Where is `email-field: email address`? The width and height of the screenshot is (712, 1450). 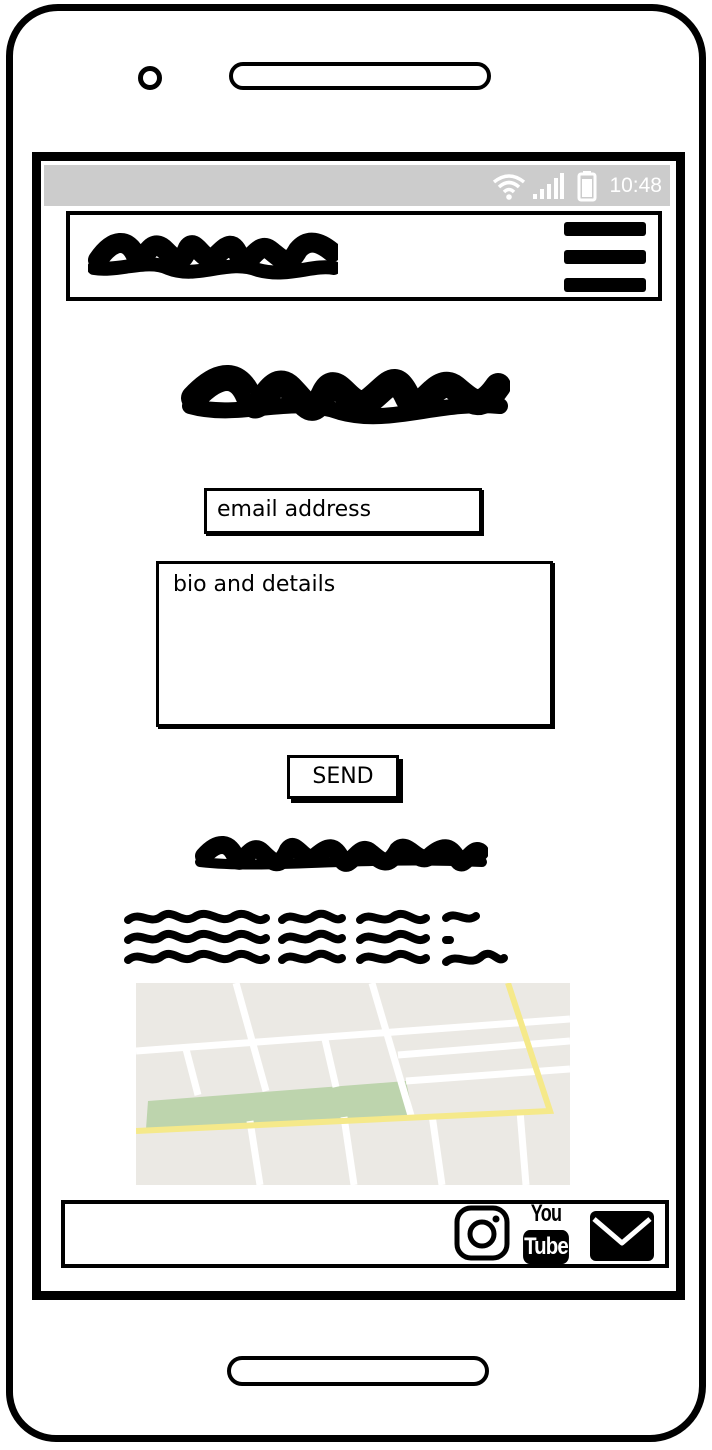
email-field: email address is located at coordinates (343, 511).